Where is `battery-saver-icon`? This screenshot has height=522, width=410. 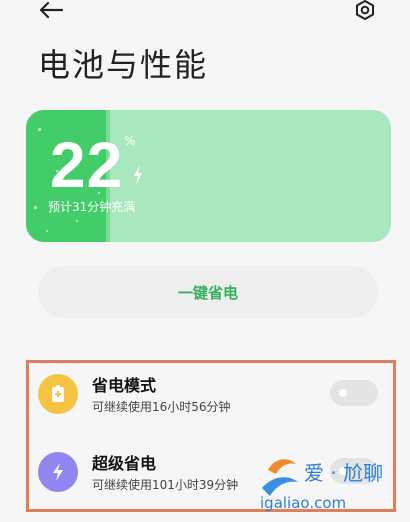 battery-saver-icon is located at coordinates (58, 394).